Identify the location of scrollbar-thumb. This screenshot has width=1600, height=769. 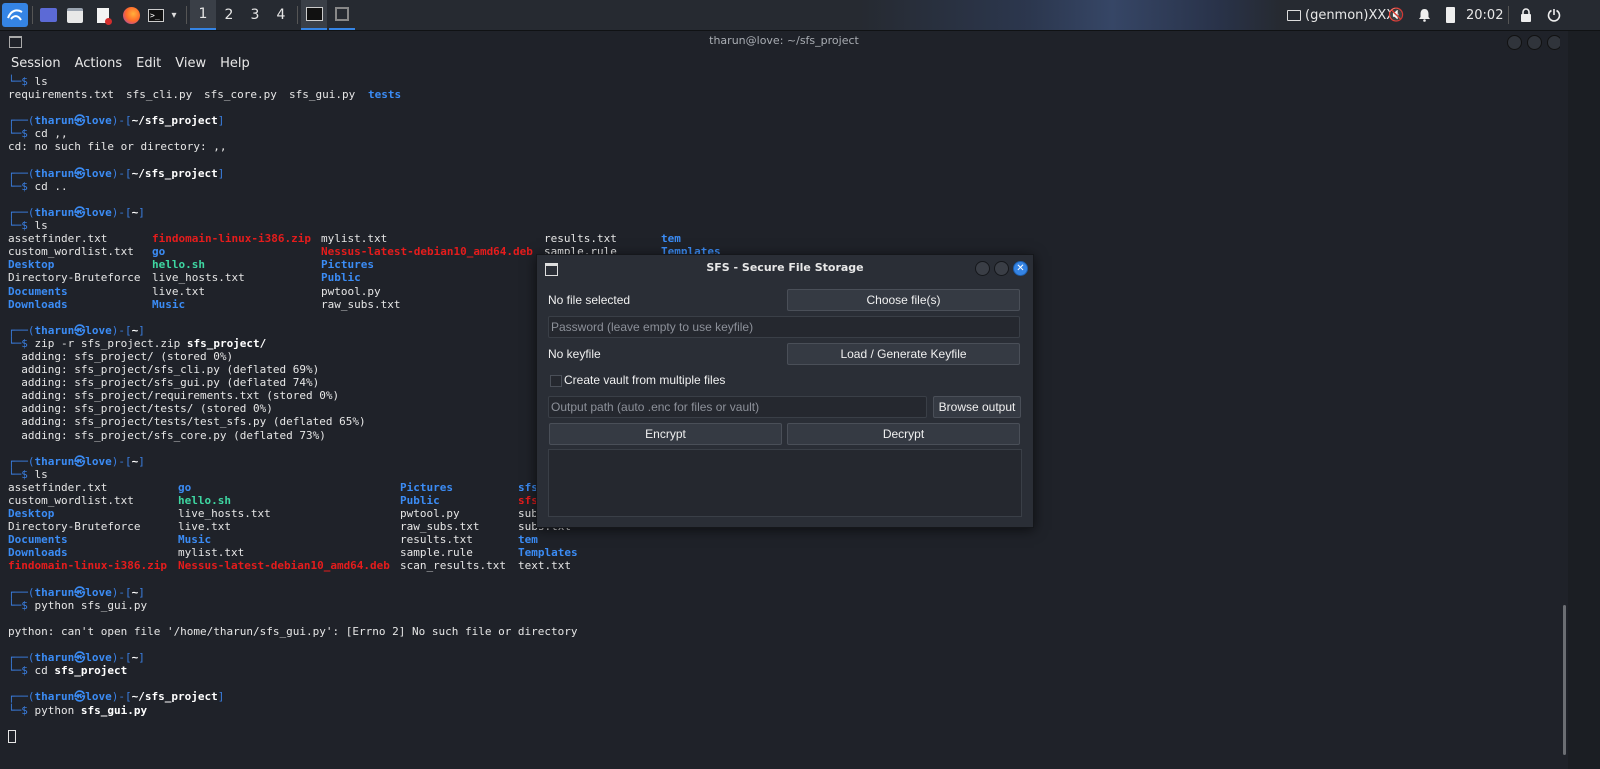
(1564, 680).